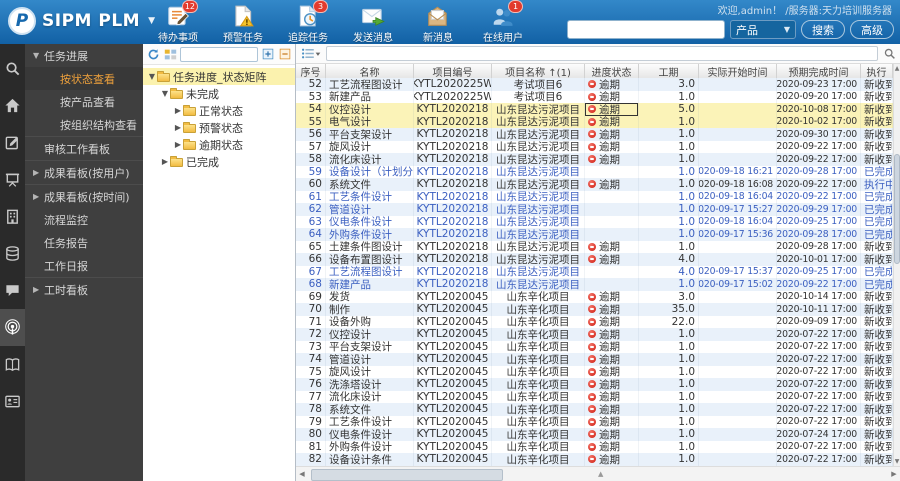  Describe the element at coordinates (311, 334) in the screenshot. I see `table-cell: 72` at that location.